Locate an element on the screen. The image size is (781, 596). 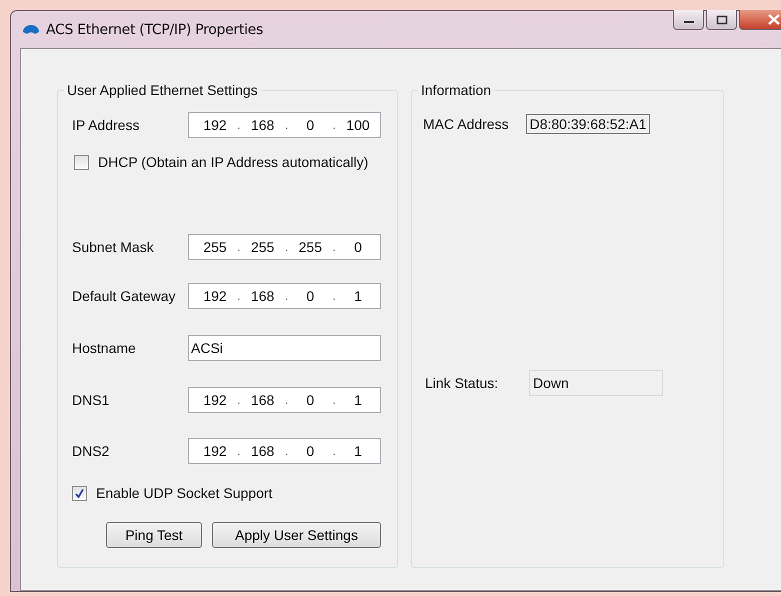
dialog-button: Apply User Settings is located at coordinates (296, 535).